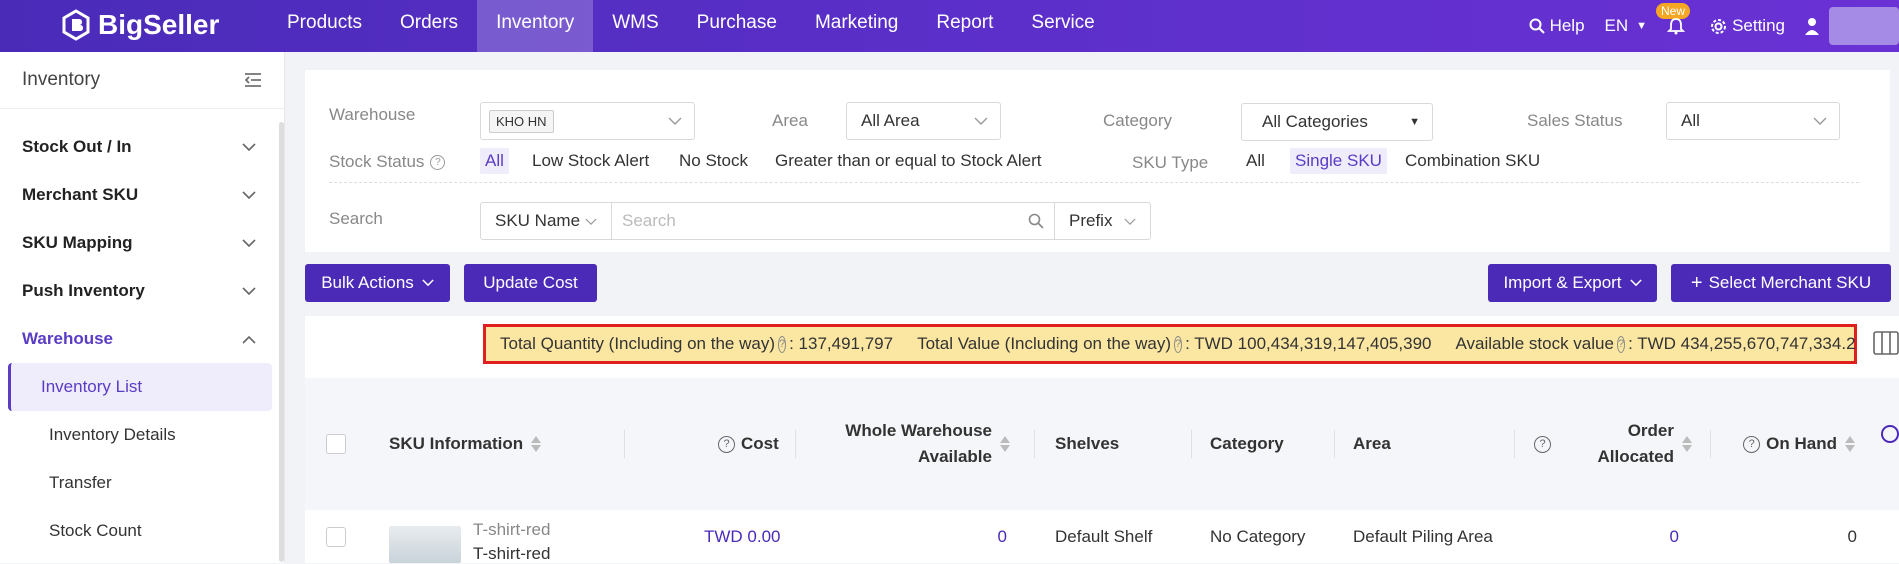 This screenshot has height=564, width=1899. Describe the element at coordinates (1890, 434) in the screenshot. I see `column-setting-icon` at that location.